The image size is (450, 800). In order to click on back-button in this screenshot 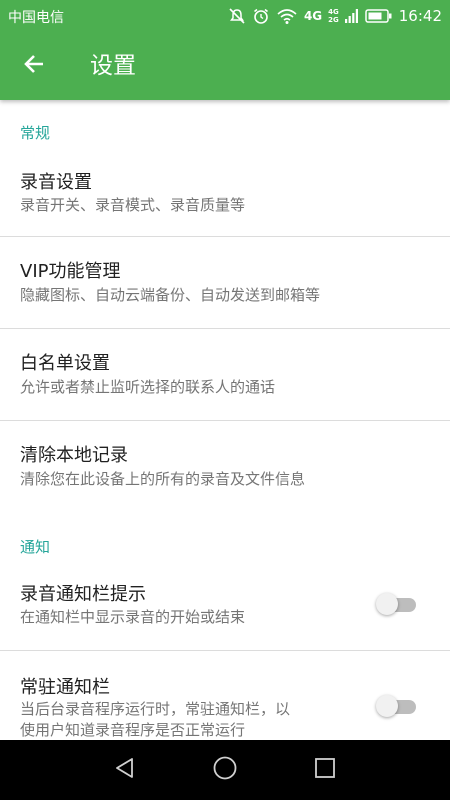, I will do `click(34, 66)`.